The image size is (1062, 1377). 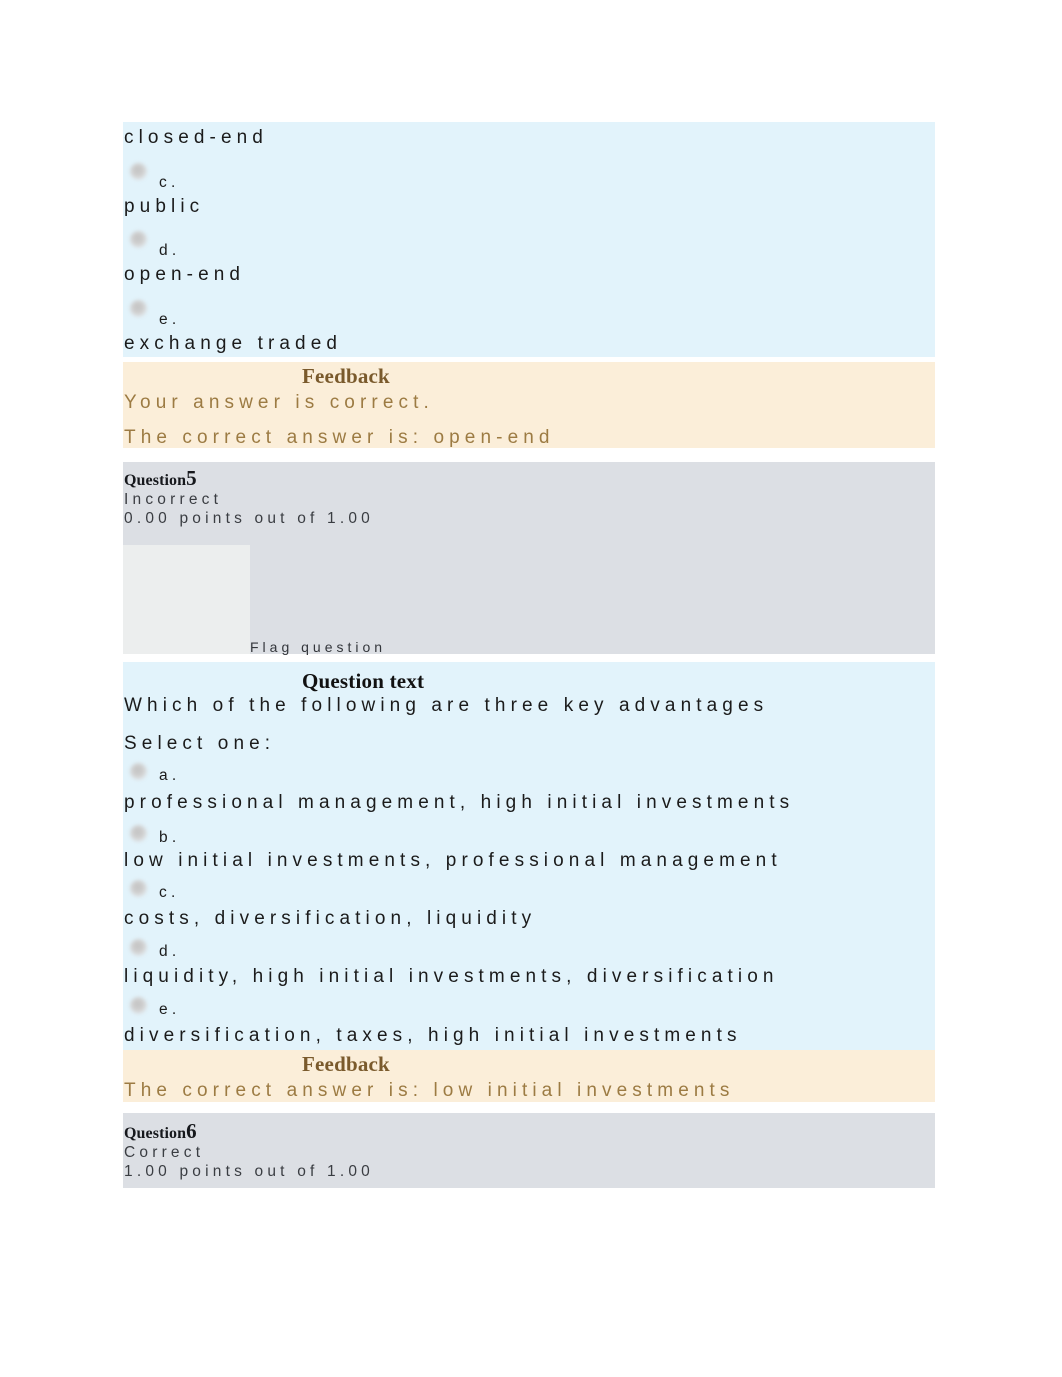 I want to click on option-letter-e-q5: e., so click(x=170, y=1009).